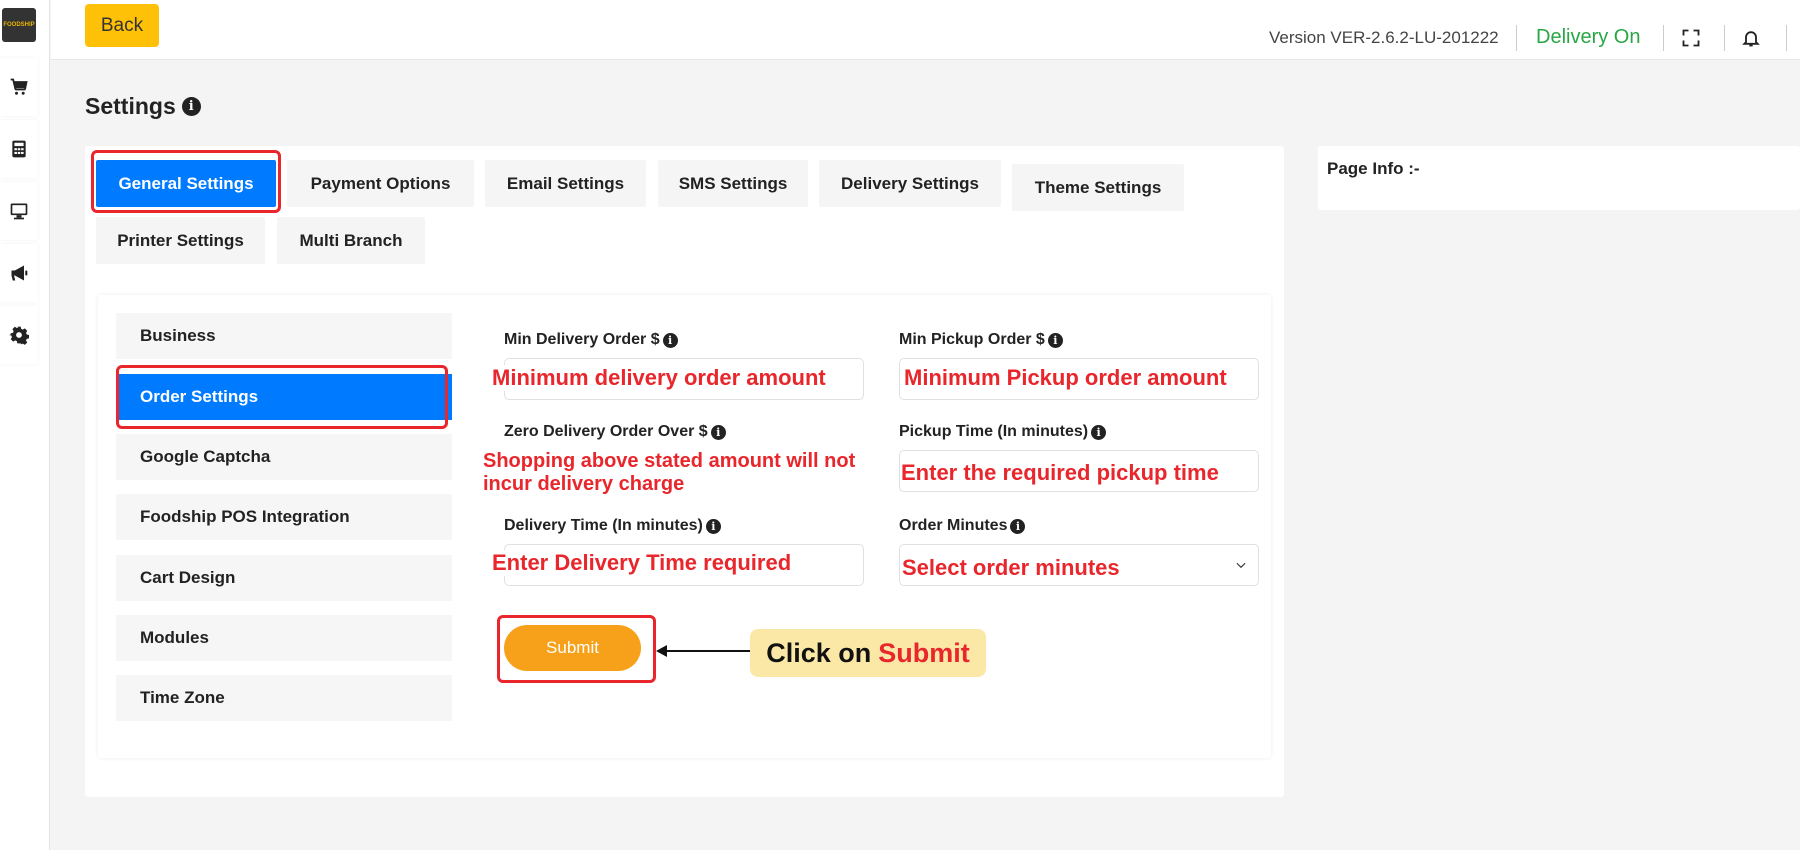  I want to click on min-delivery-annotation: Minimum delivery order amount, so click(659, 378).